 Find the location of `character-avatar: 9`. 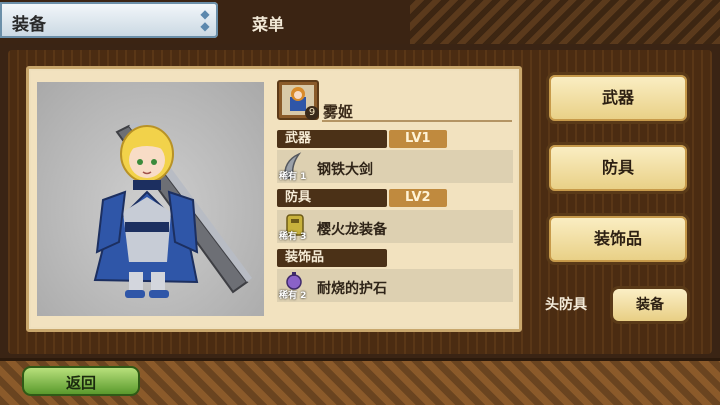

character-avatar: 9 is located at coordinates (298, 100).